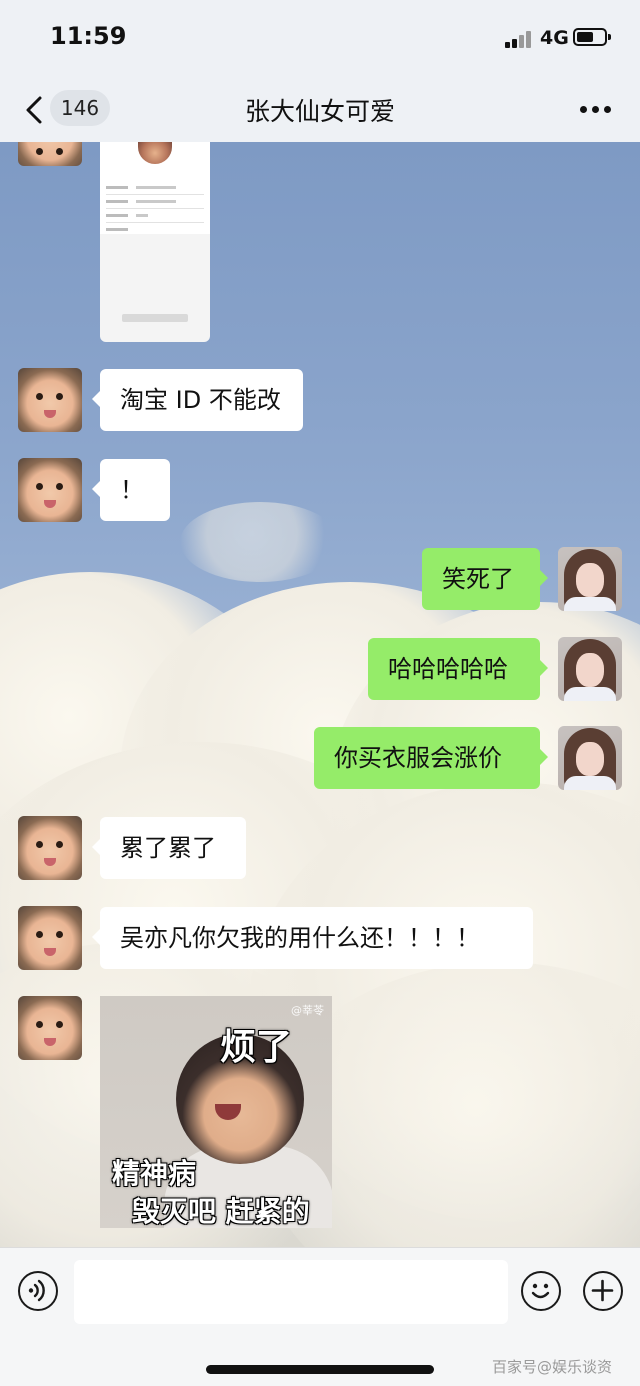 Image resolution: width=640 pixels, height=1386 pixels. What do you see at coordinates (431, 758) in the screenshot?
I see `outgoing-message: 你买衣服会涨价` at bounding box center [431, 758].